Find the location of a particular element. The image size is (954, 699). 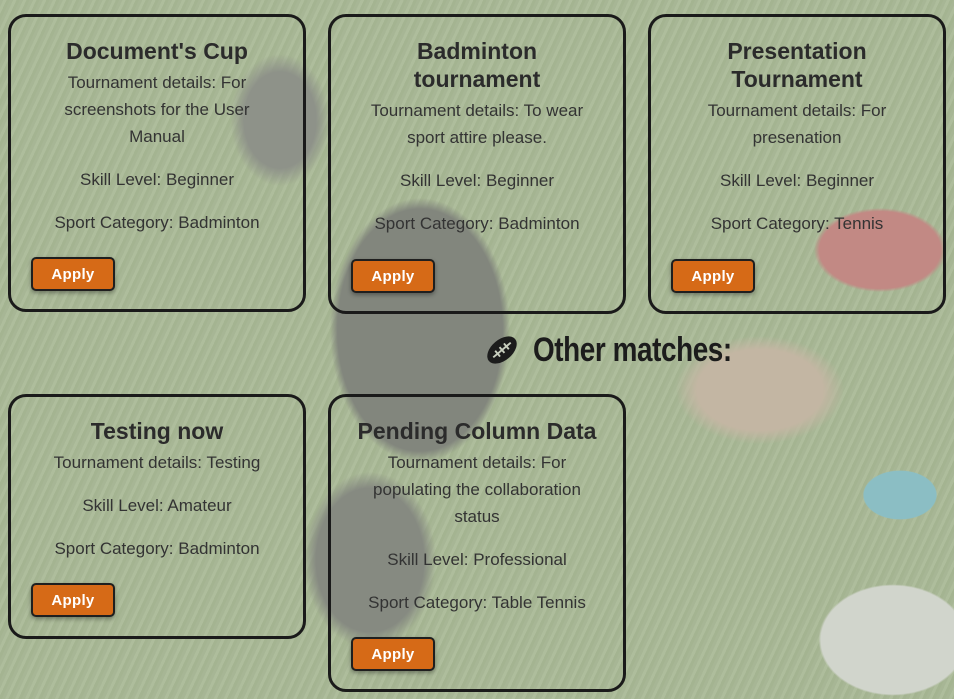

match-card: Testing now Tournament details is located at coordinates (157, 516).